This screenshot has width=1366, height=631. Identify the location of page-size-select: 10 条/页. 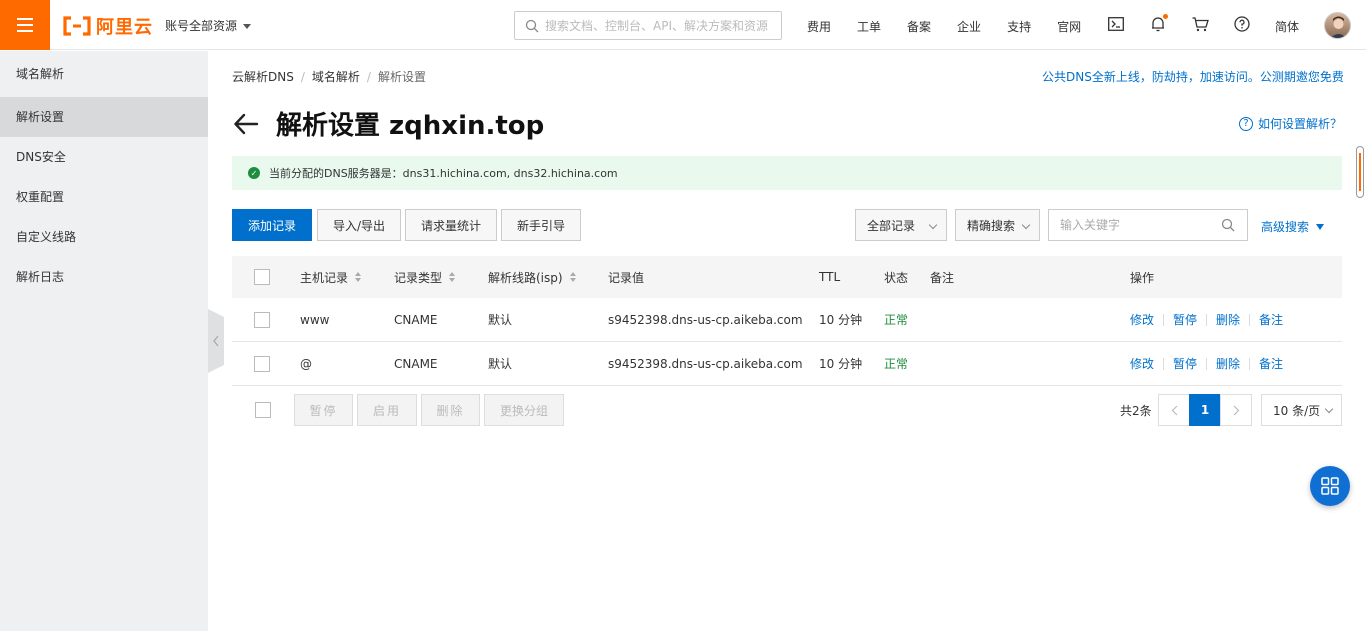
(1301, 410).